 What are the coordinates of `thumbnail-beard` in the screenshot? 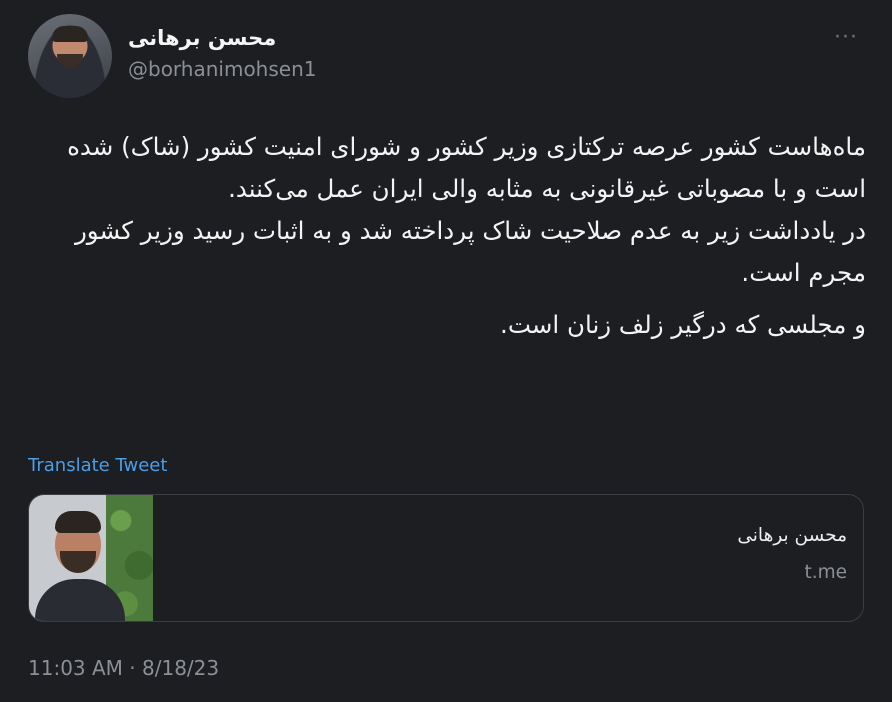 It's located at (78, 562).